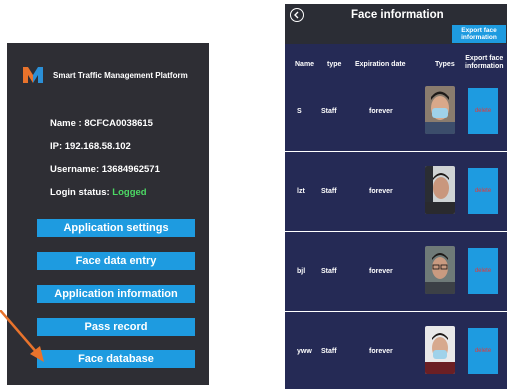  Describe the element at coordinates (329, 351) in the screenshot. I see `row-4-type: Staff` at that location.